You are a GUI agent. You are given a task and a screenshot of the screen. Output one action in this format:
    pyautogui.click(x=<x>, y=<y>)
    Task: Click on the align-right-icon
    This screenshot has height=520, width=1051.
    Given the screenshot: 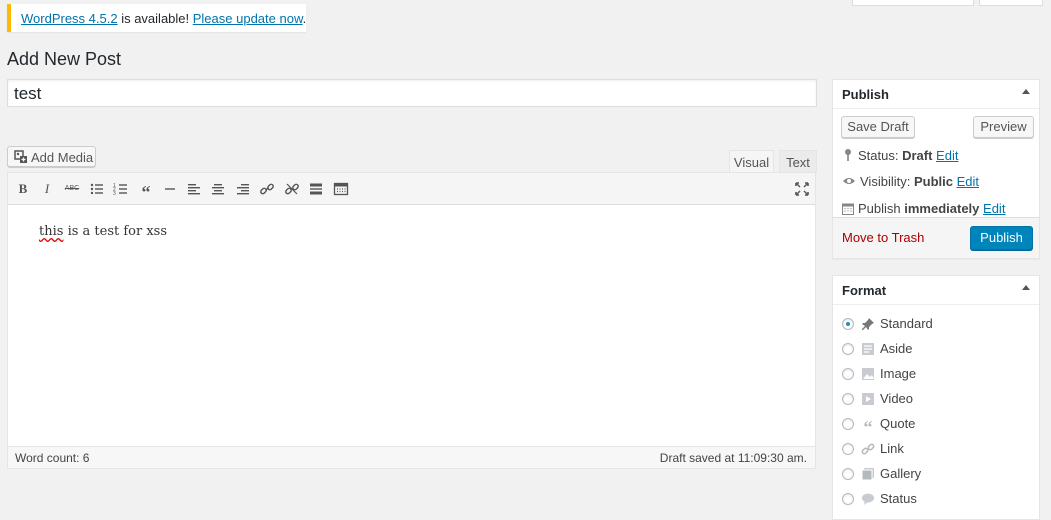 What is the action you would take?
    pyautogui.click(x=243, y=189)
    